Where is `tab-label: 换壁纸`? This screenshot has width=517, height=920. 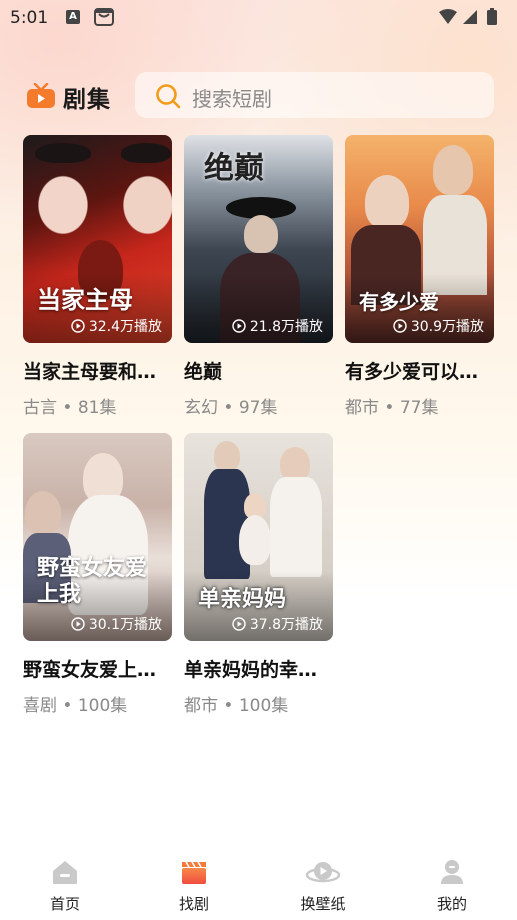
tab-label: 换壁纸 is located at coordinates (323, 904).